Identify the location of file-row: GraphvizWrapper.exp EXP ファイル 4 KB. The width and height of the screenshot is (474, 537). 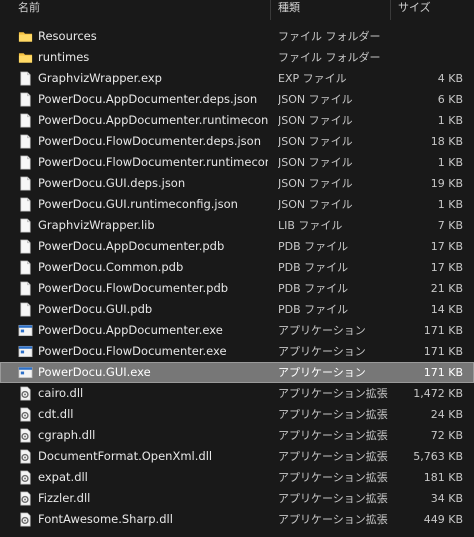
(237, 78).